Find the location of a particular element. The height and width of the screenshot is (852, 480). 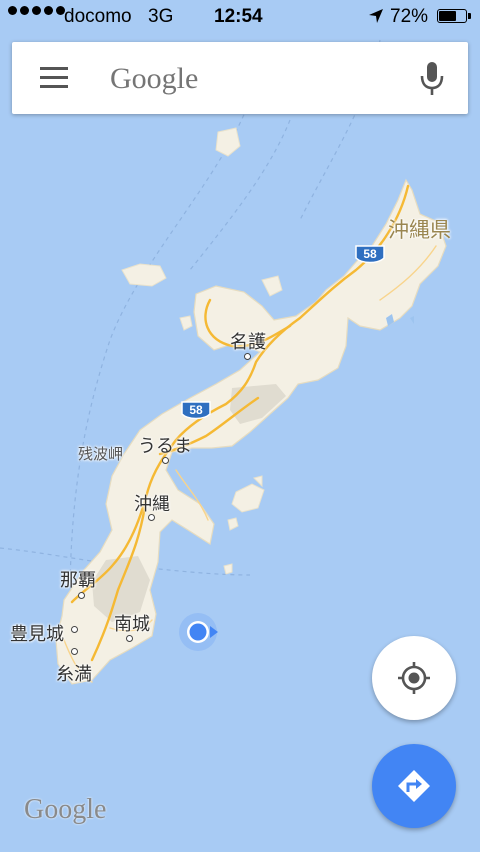

town-dot-tomigusuku is located at coordinates (74, 629).